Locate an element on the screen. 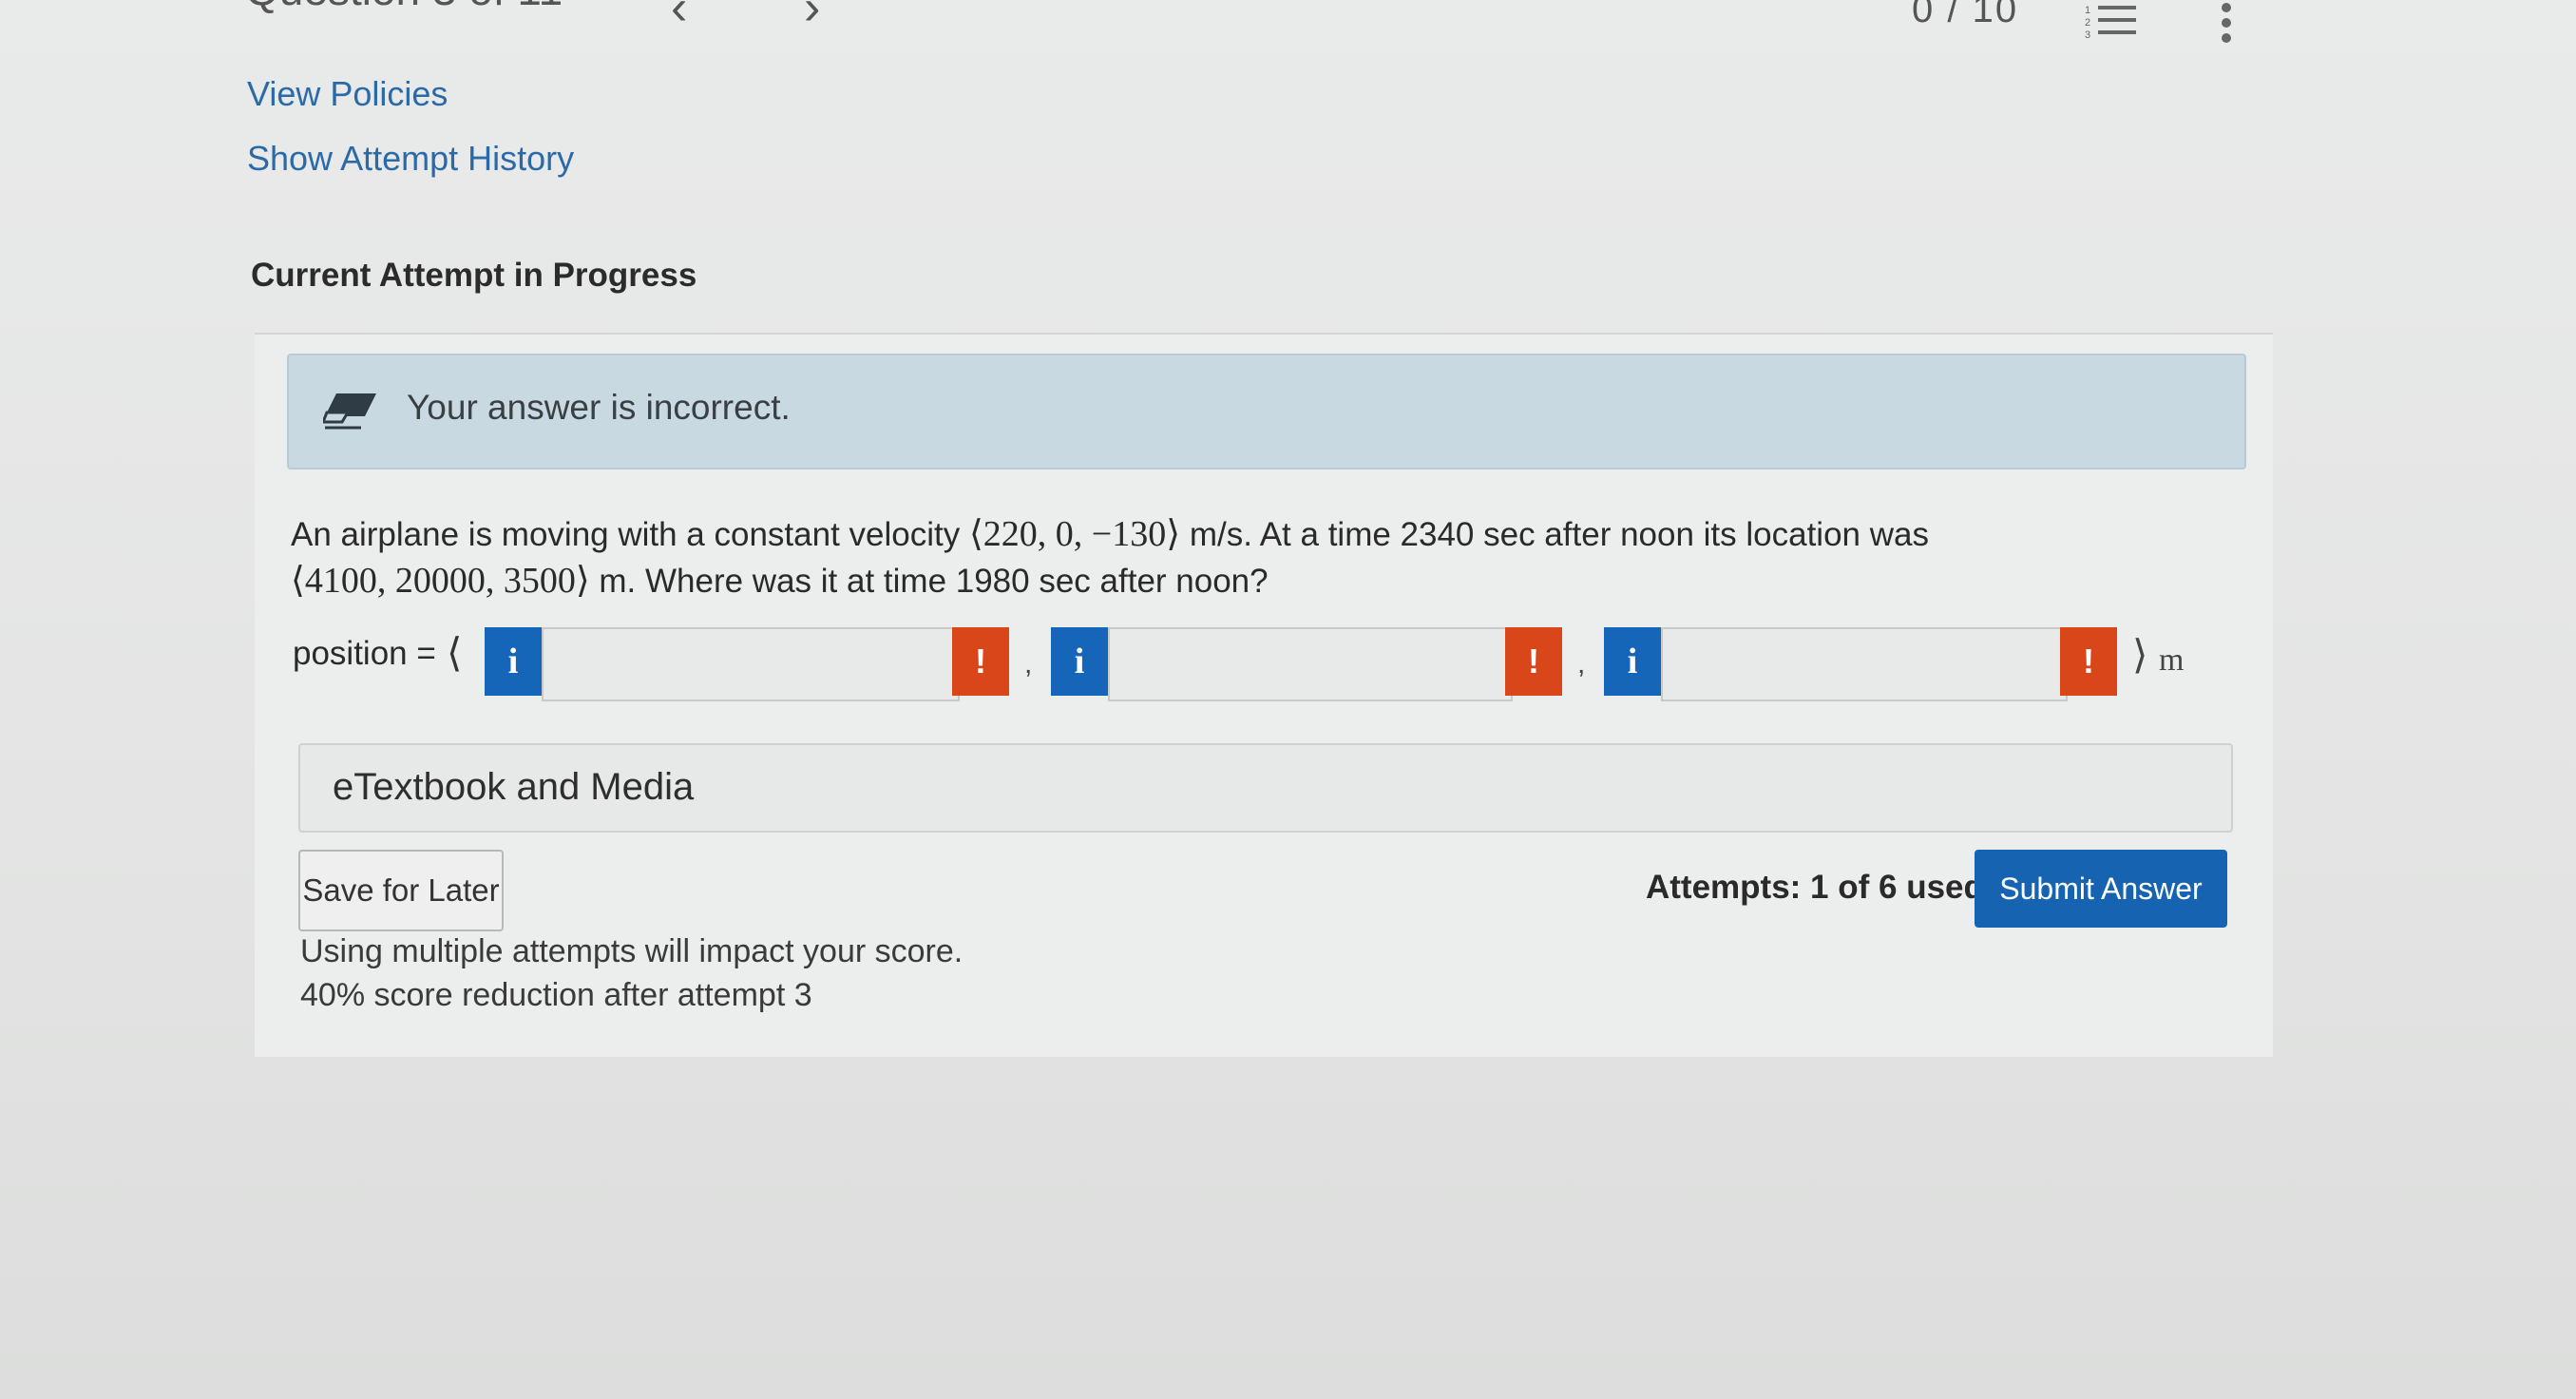 The image size is (2576, 1399). svg-text: 2 is located at coordinates (2087, 23).